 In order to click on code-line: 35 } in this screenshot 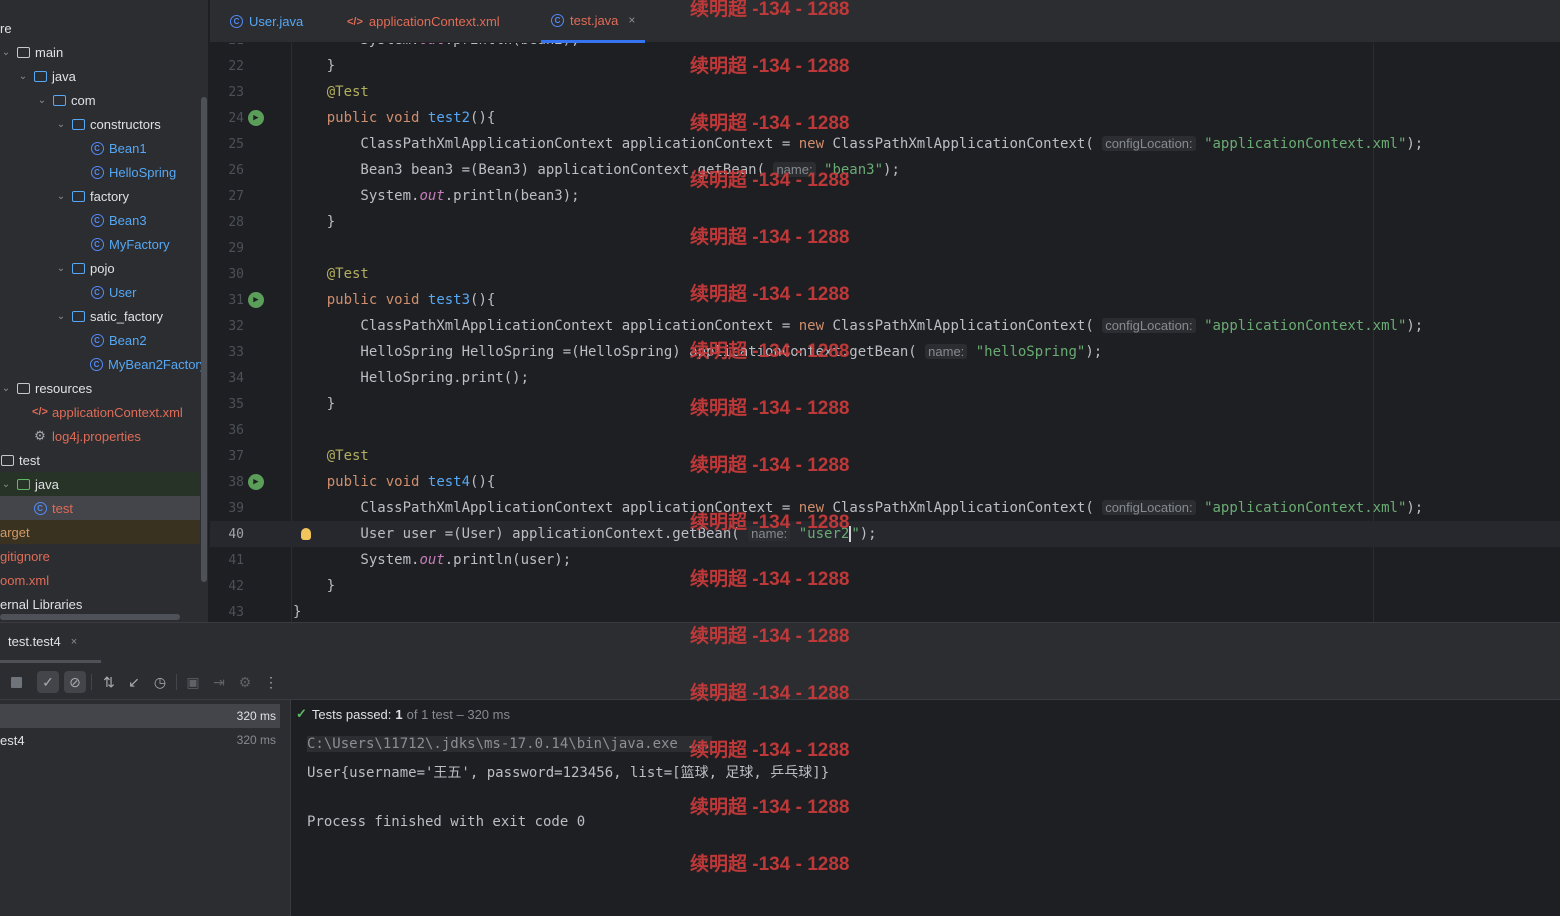, I will do `click(885, 404)`.